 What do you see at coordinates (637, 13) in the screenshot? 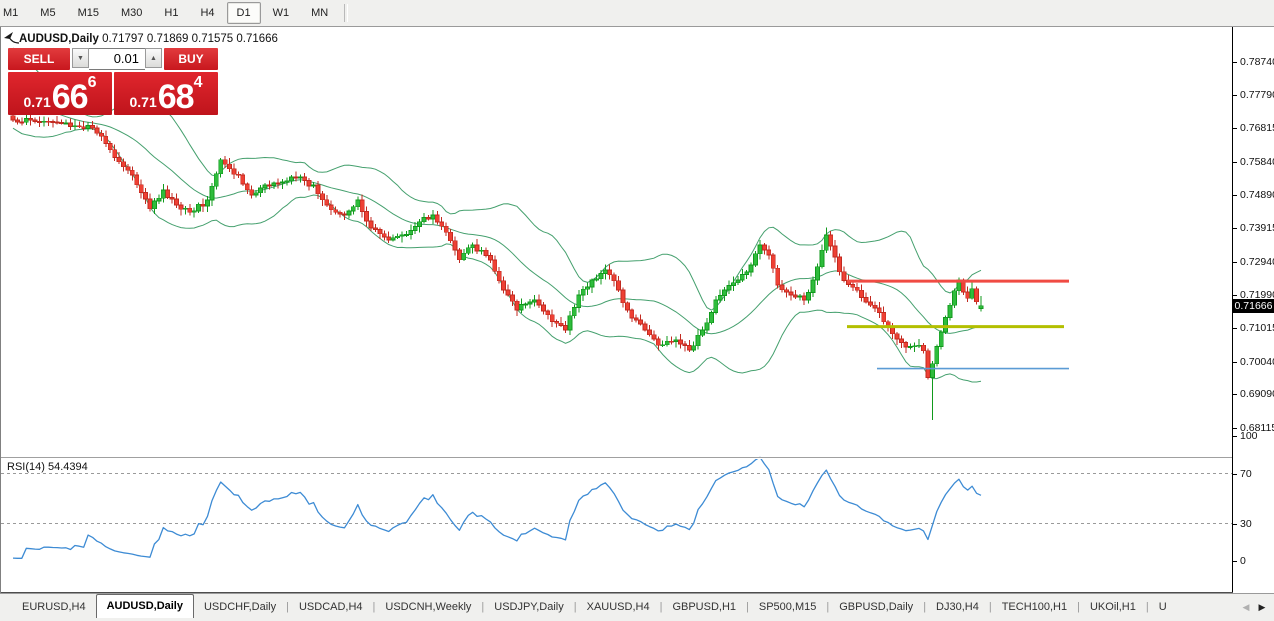
I see `timeframe-toolbar: M1 M5 M15 M30 H1 H4 D1 W1 MN` at bounding box center [637, 13].